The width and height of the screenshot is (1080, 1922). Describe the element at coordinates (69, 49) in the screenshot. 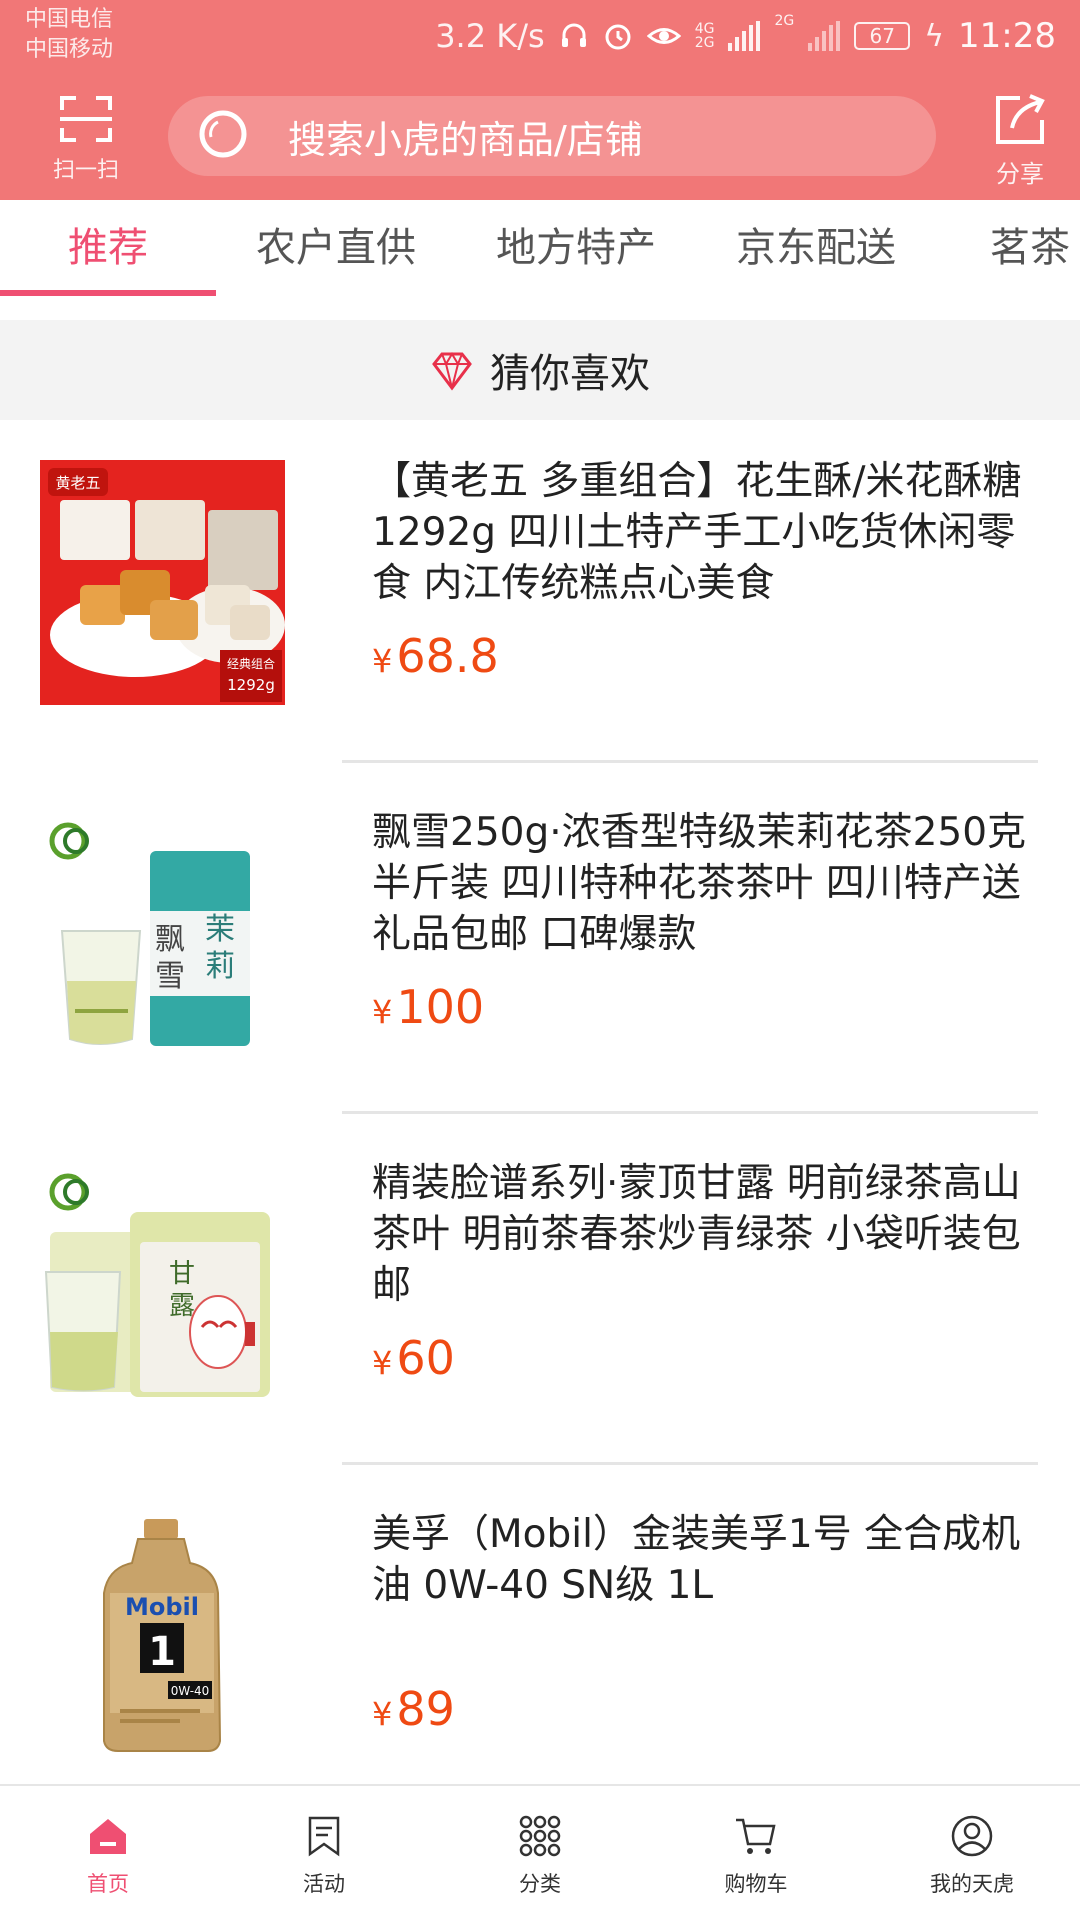

I see `carrier-2: 中国移动` at that location.